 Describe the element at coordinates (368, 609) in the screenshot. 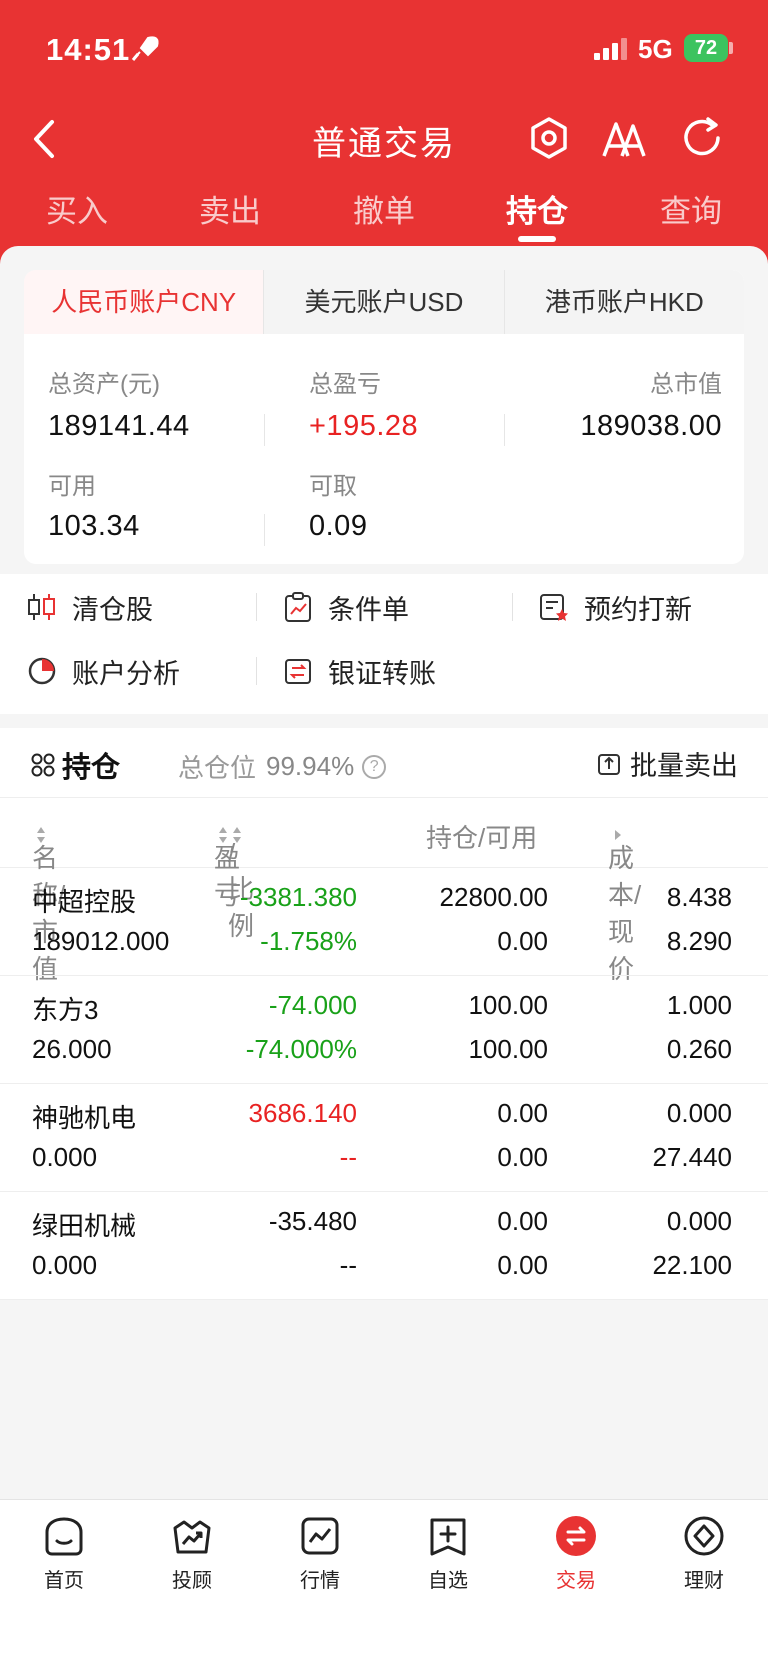

I see `conditional-order-label: 条件单` at that location.